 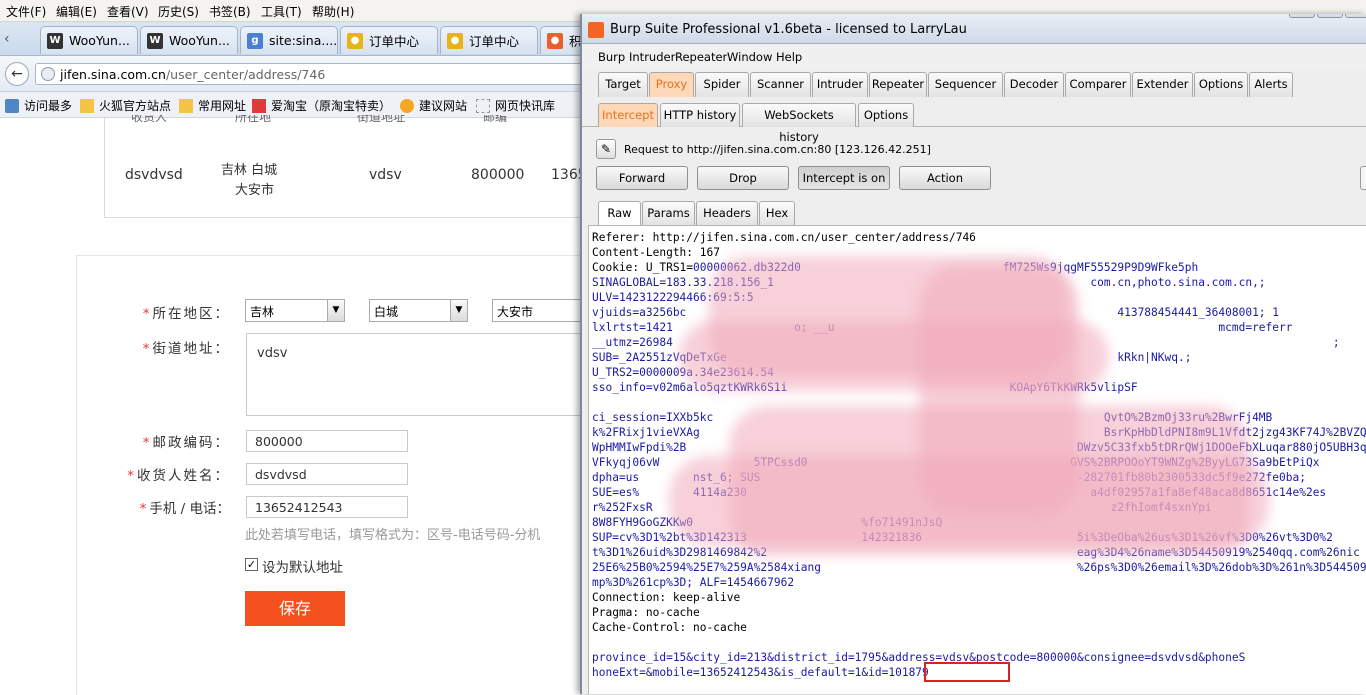 What do you see at coordinates (230, 11) in the screenshot?
I see `menu-bookmarks: 书签(B)` at bounding box center [230, 11].